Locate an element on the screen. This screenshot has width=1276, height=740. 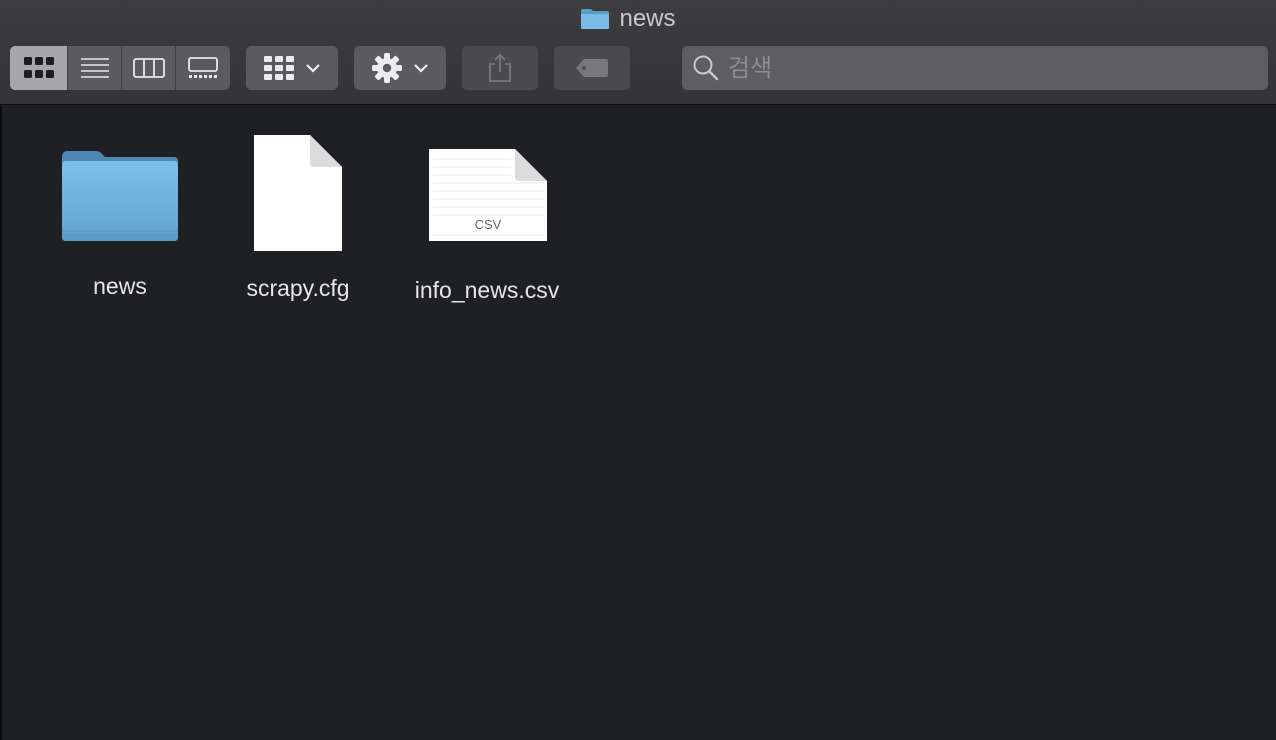
file-name: info_news.csv is located at coordinates (487, 290).